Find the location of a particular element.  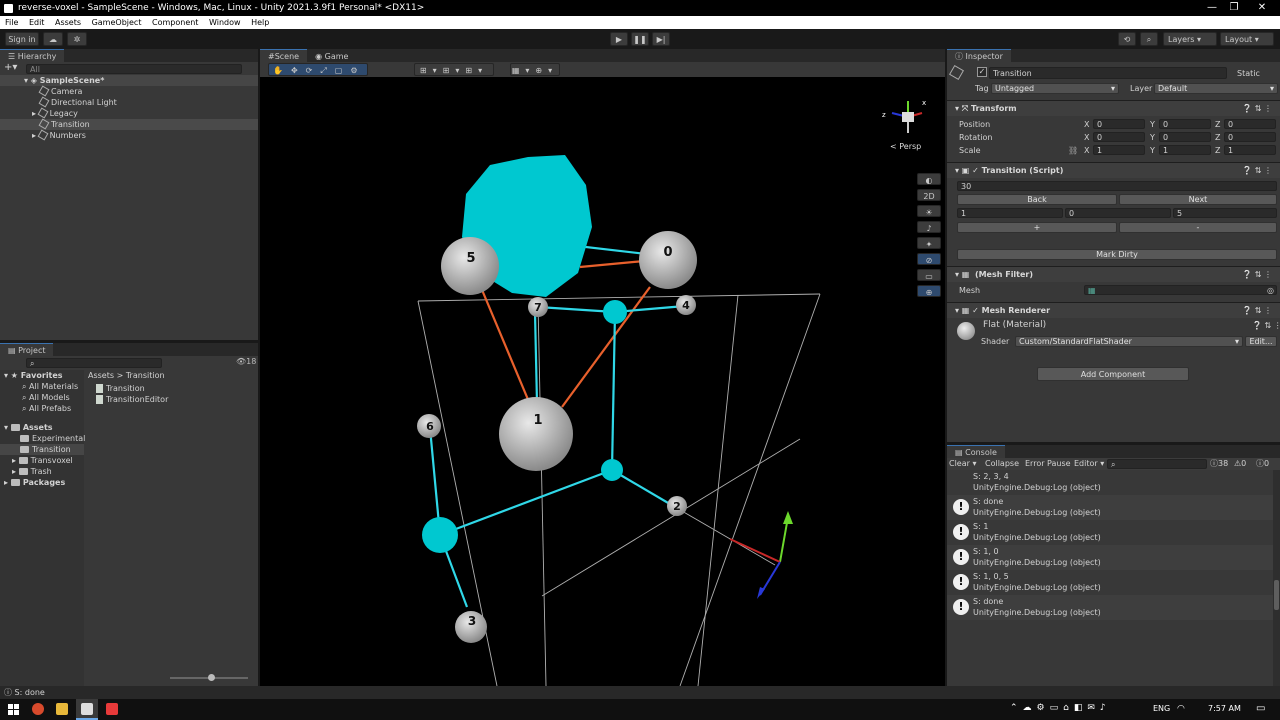

gizmo-y-arrow is located at coordinates (788, 517).